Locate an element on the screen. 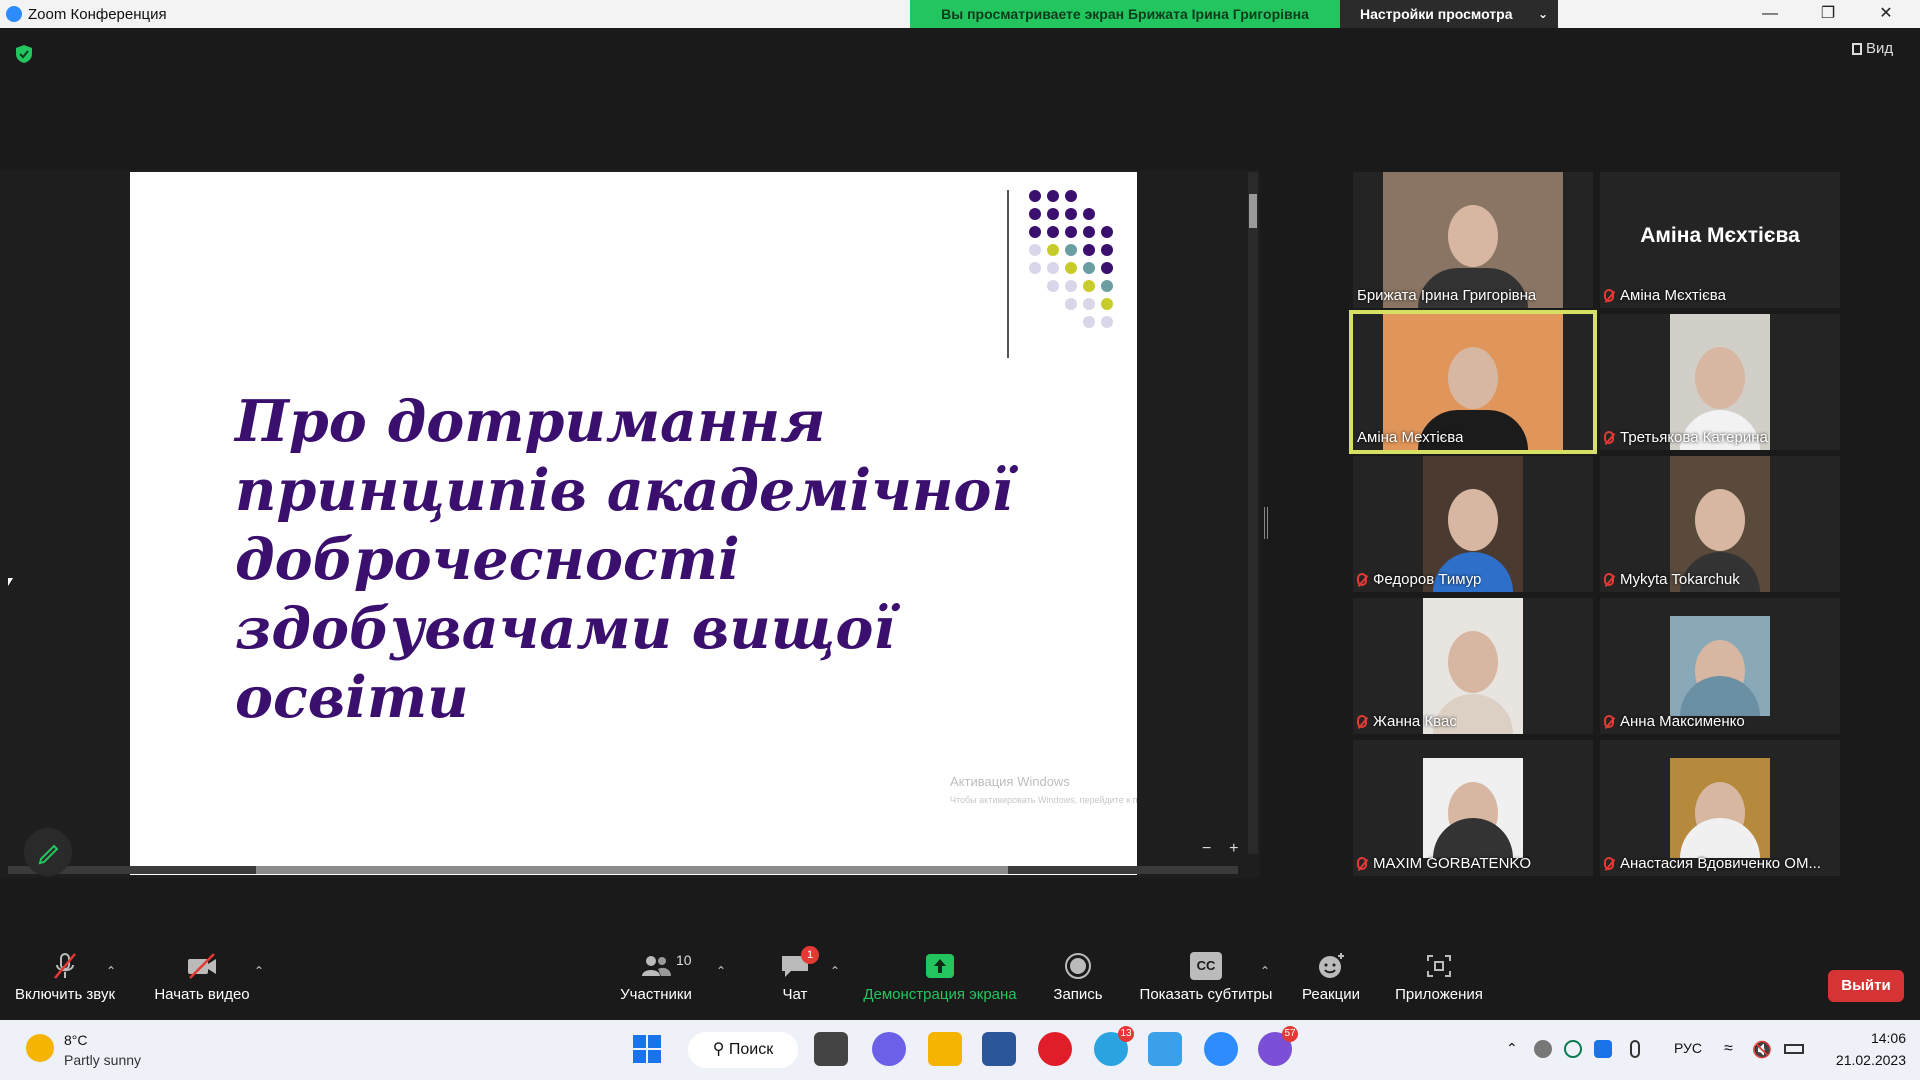  zoom-out-button: − is located at coordinates (1206, 848).